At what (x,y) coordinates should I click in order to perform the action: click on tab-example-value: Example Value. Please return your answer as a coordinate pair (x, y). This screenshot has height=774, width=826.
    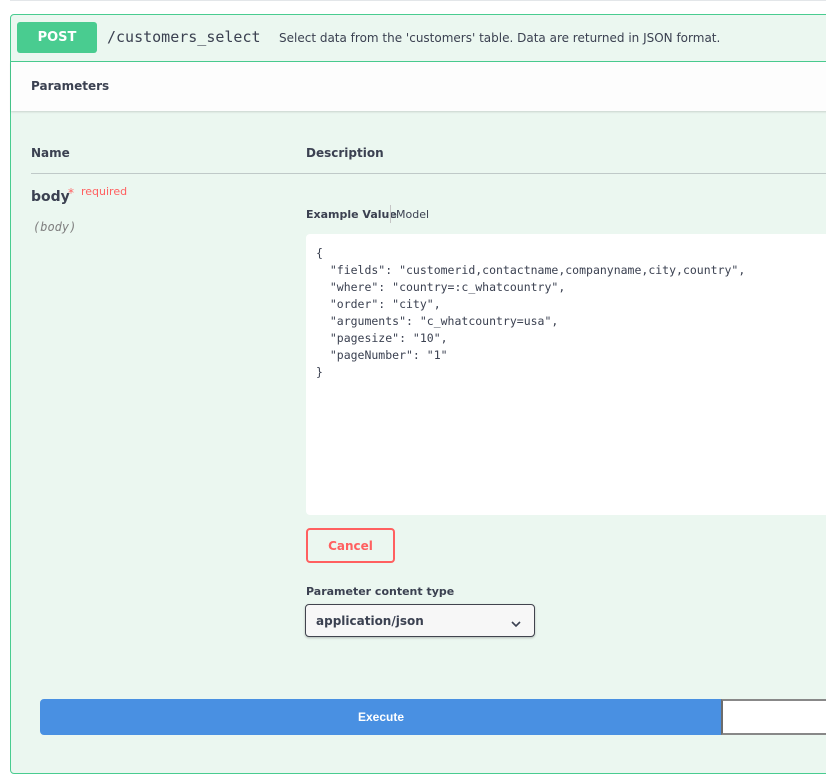
    Looking at the image, I should click on (351, 214).